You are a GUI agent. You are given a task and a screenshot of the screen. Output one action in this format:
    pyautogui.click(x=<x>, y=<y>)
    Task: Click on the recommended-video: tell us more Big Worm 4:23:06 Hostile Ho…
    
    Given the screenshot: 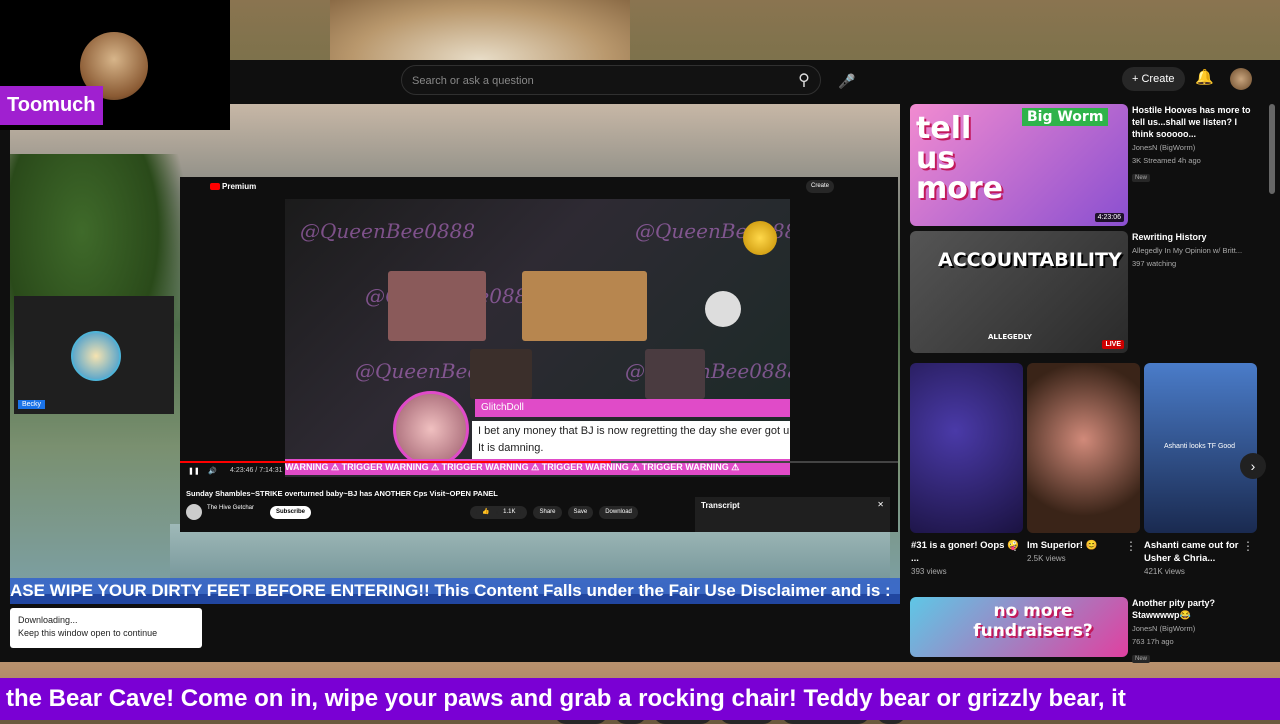 What is the action you would take?
    pyautogui.click(x=1085, y=165)
    